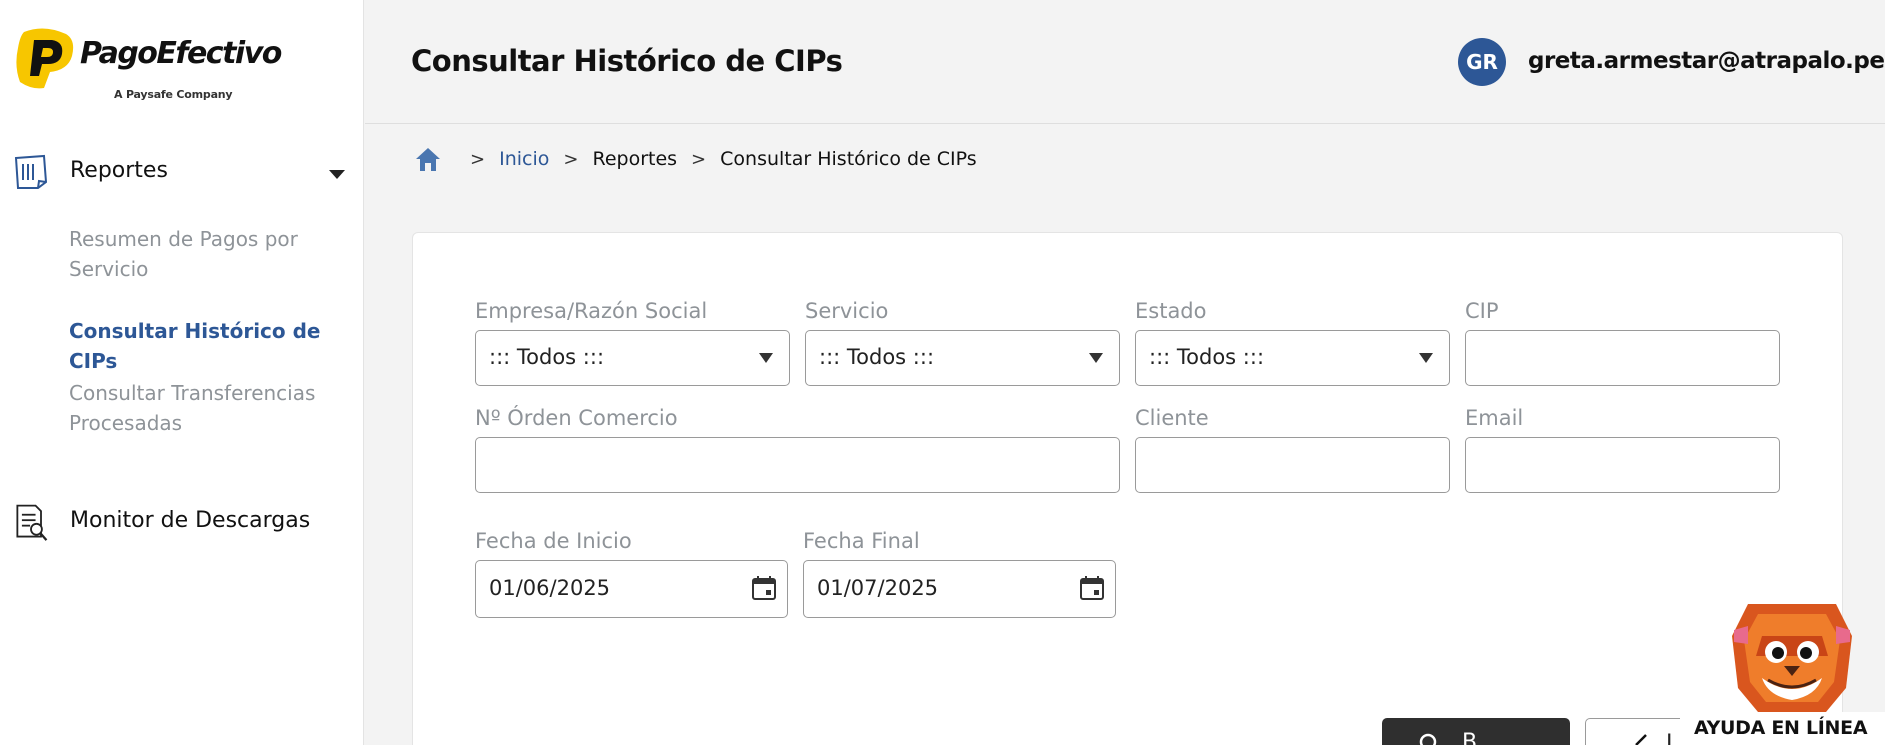  I want to click on sidebar-section-monitor-descargas: Monitor de Descargas, so click(182, 522).